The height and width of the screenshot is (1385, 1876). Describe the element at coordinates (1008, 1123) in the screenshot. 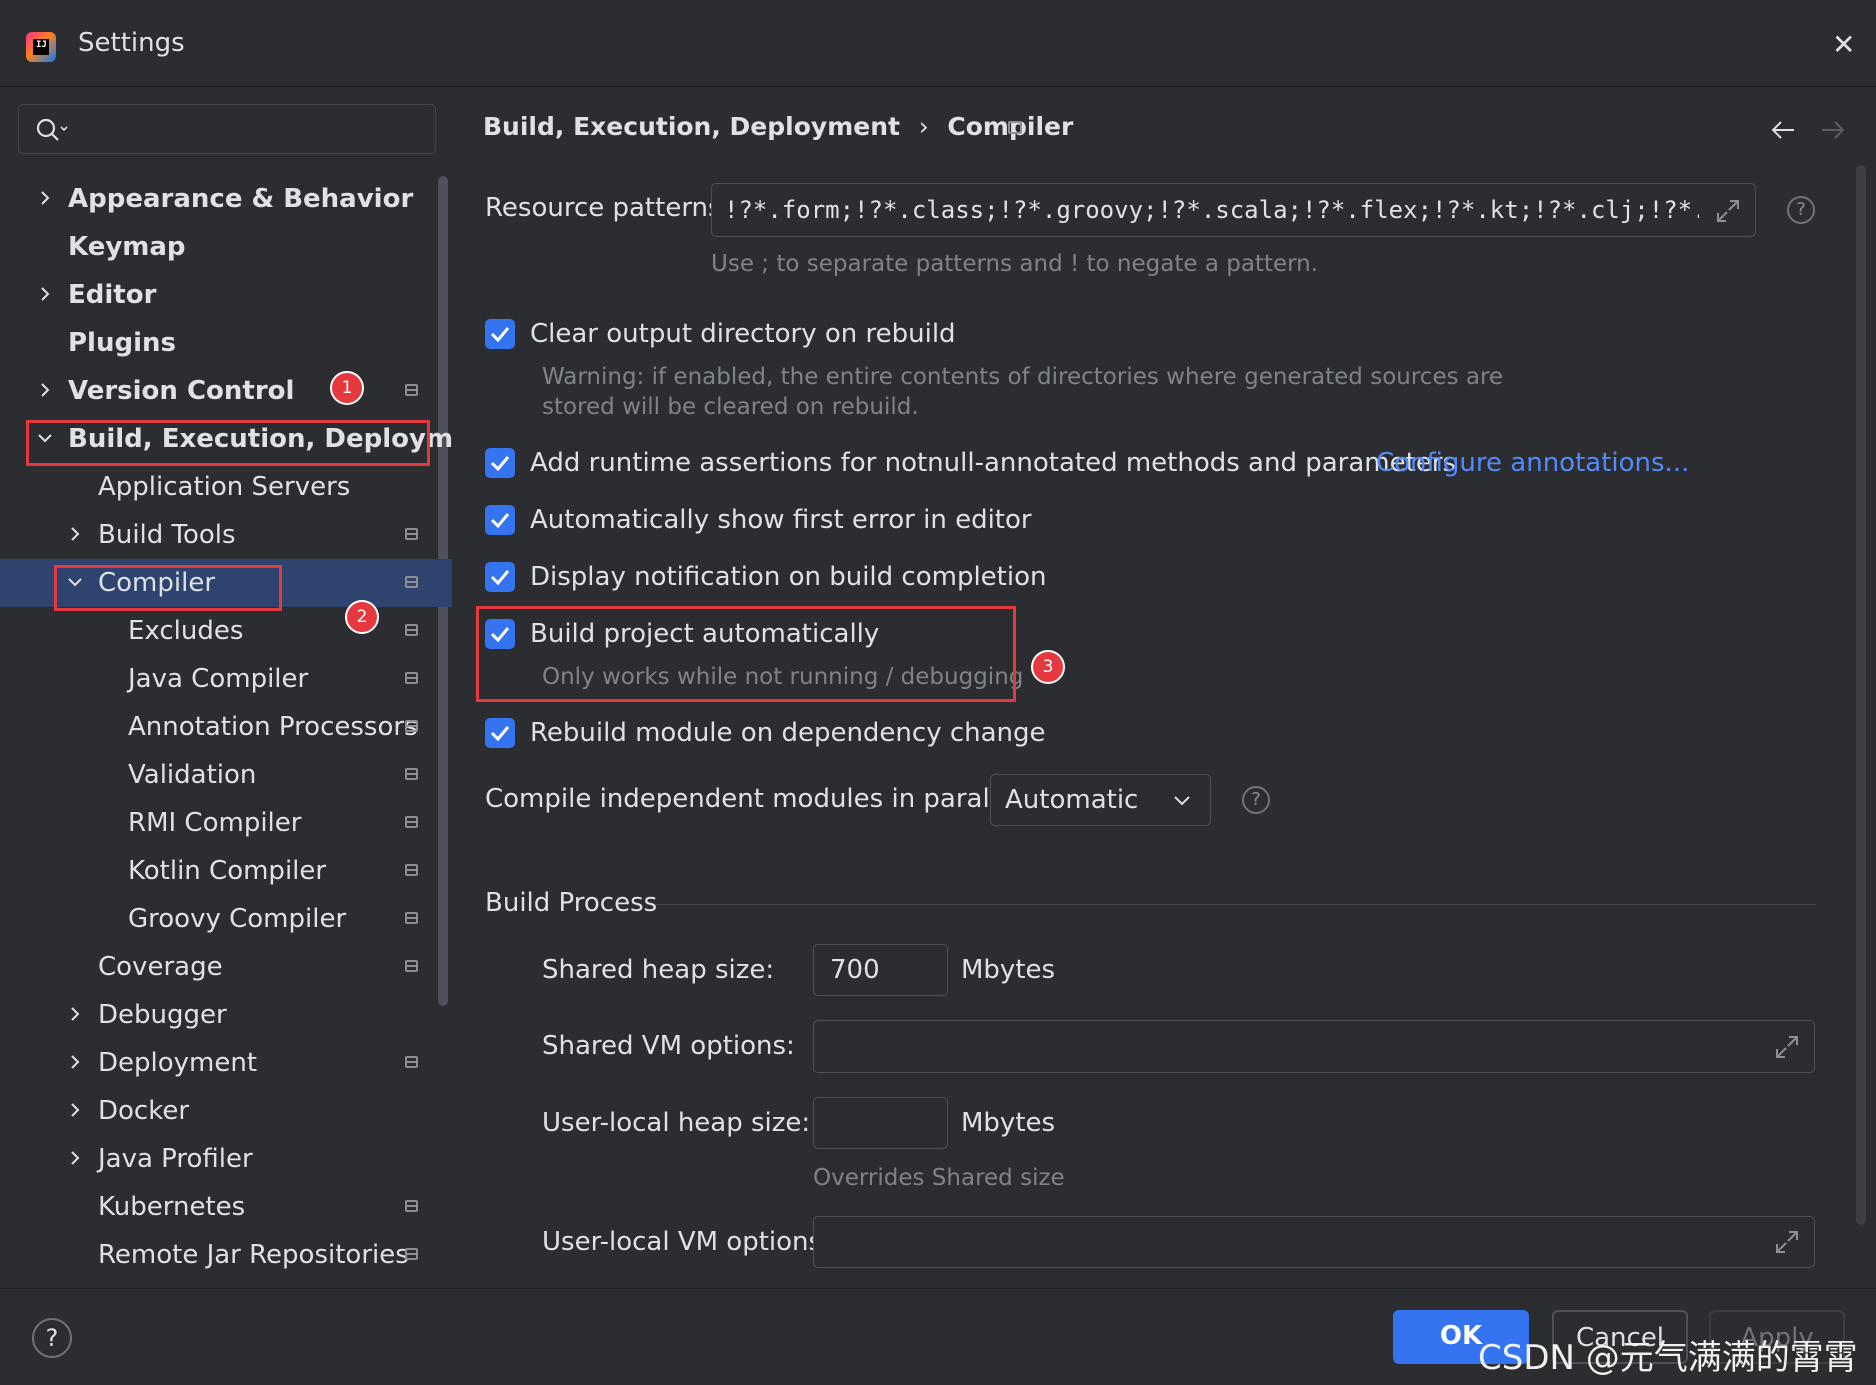

I see `user-heap-unit: Mbytes` at that location.